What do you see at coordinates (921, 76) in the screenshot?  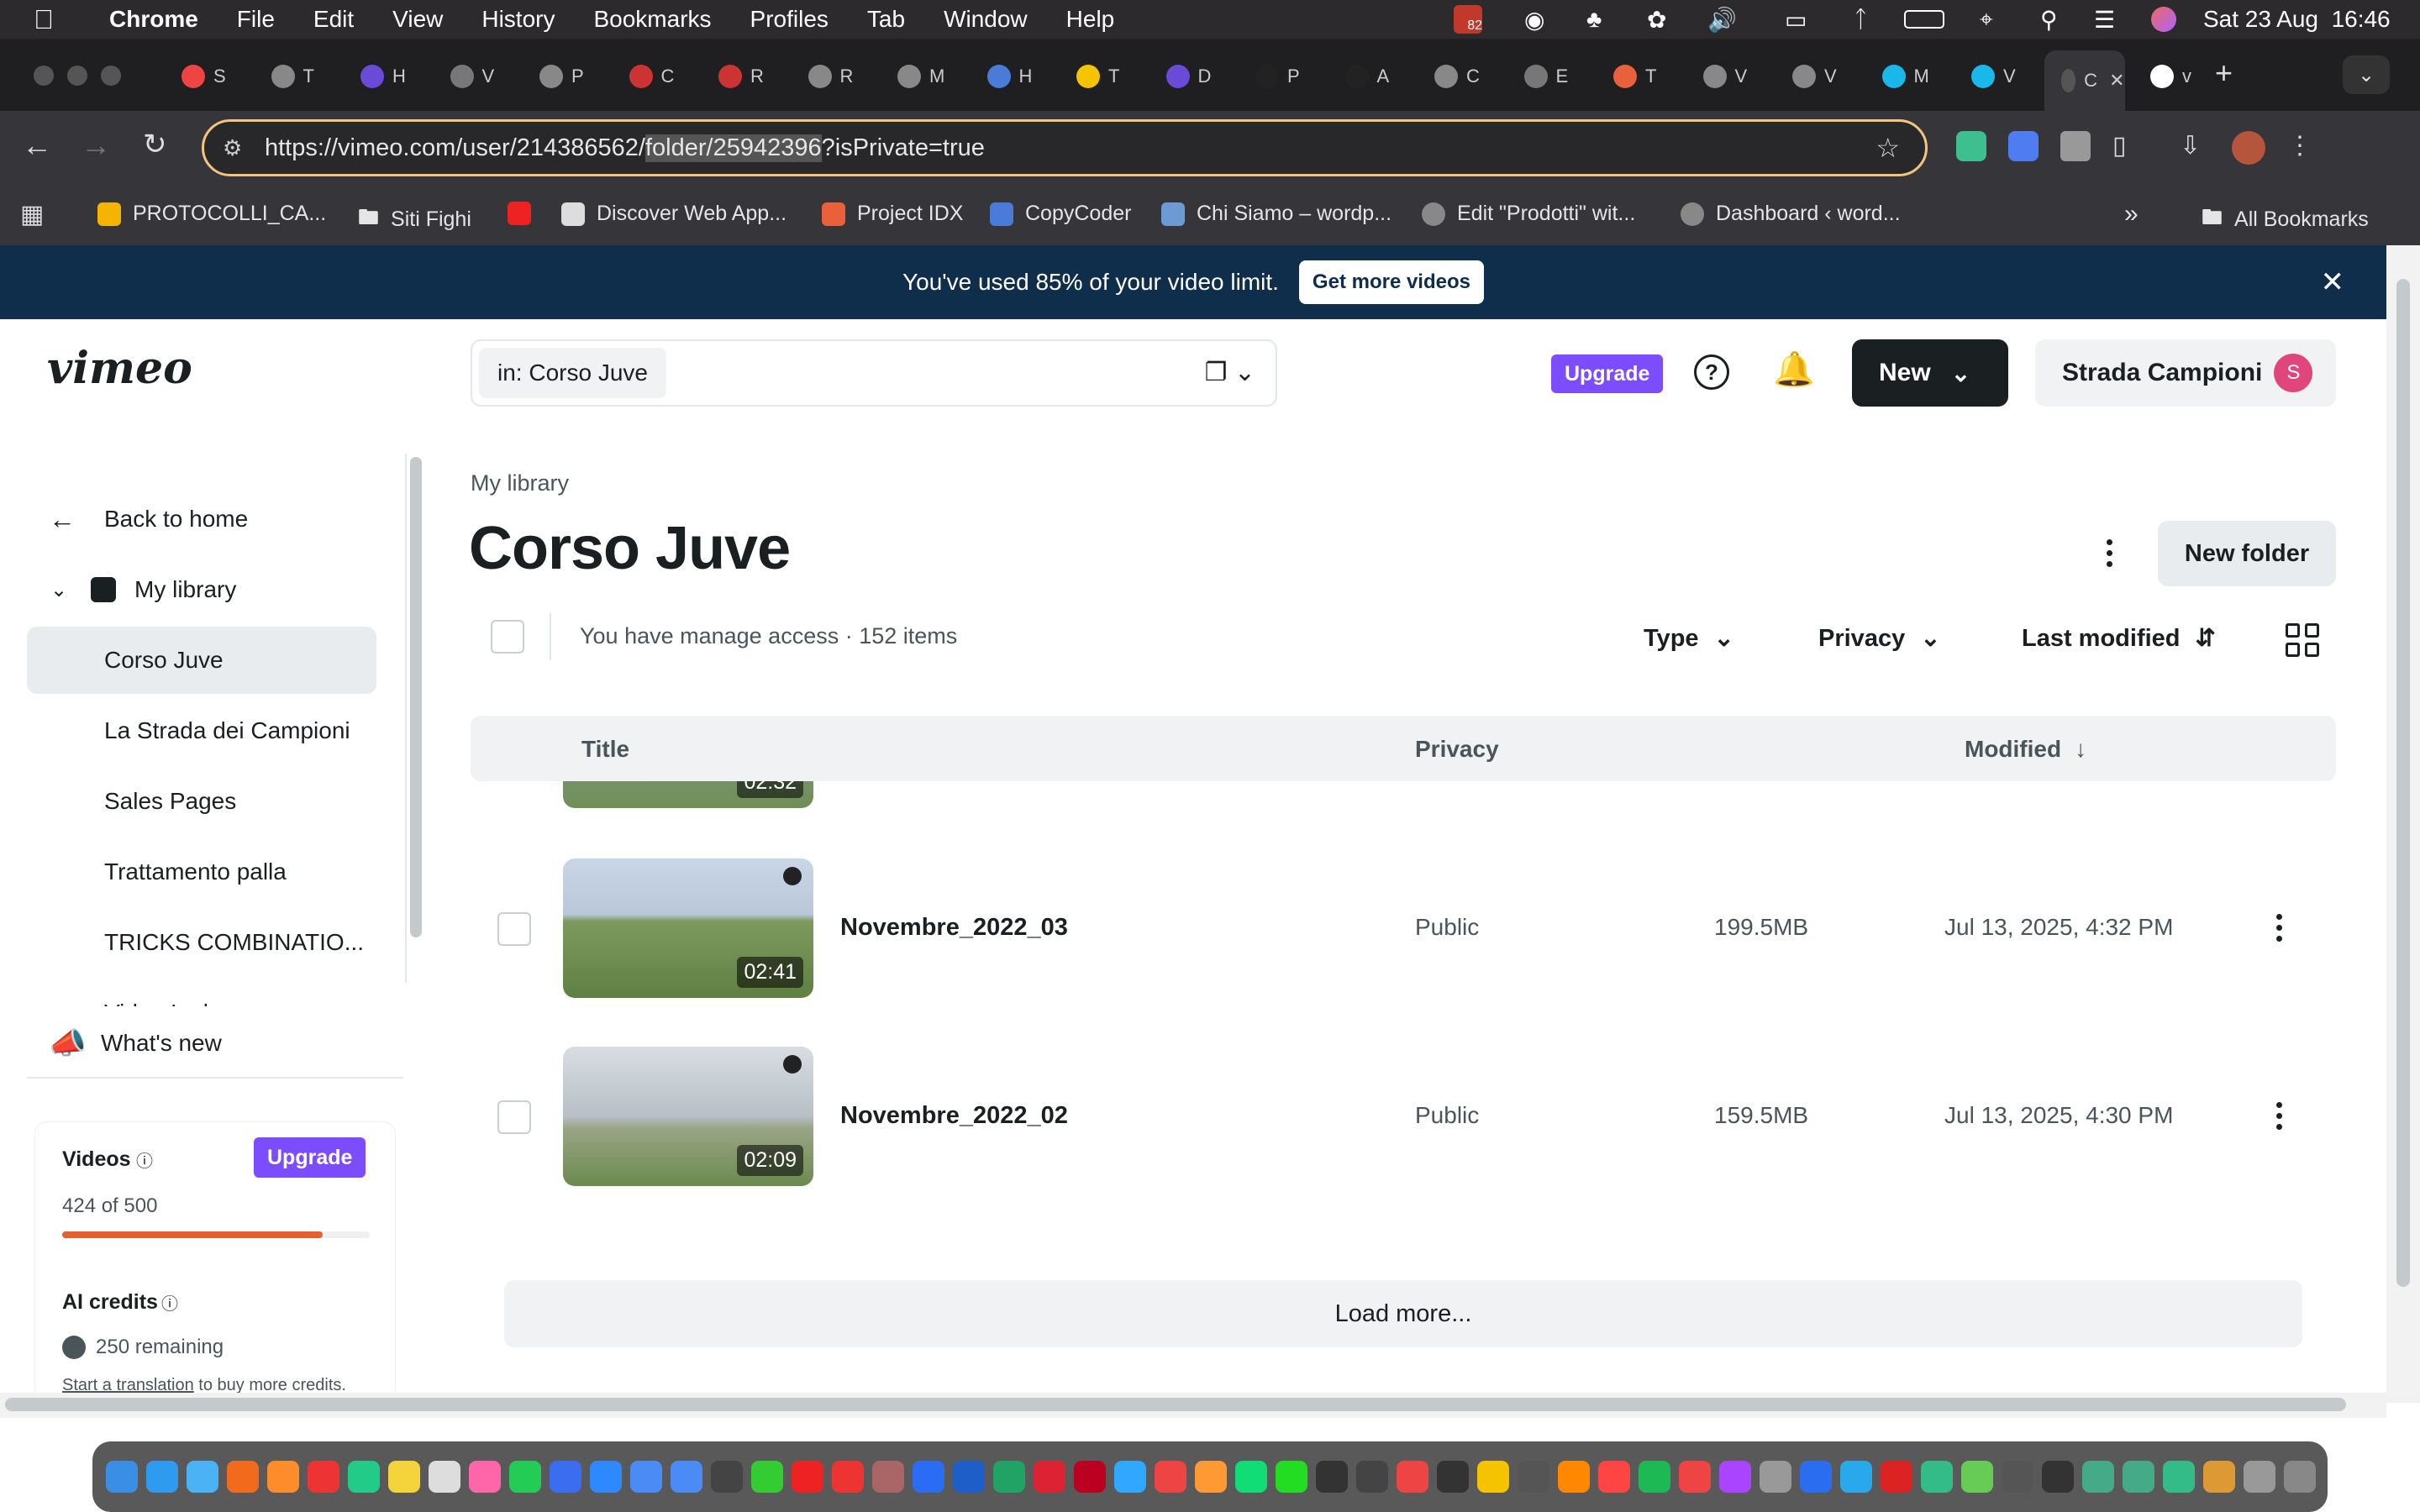 I see `browser-tab: M` at bounding box center [921, 76].